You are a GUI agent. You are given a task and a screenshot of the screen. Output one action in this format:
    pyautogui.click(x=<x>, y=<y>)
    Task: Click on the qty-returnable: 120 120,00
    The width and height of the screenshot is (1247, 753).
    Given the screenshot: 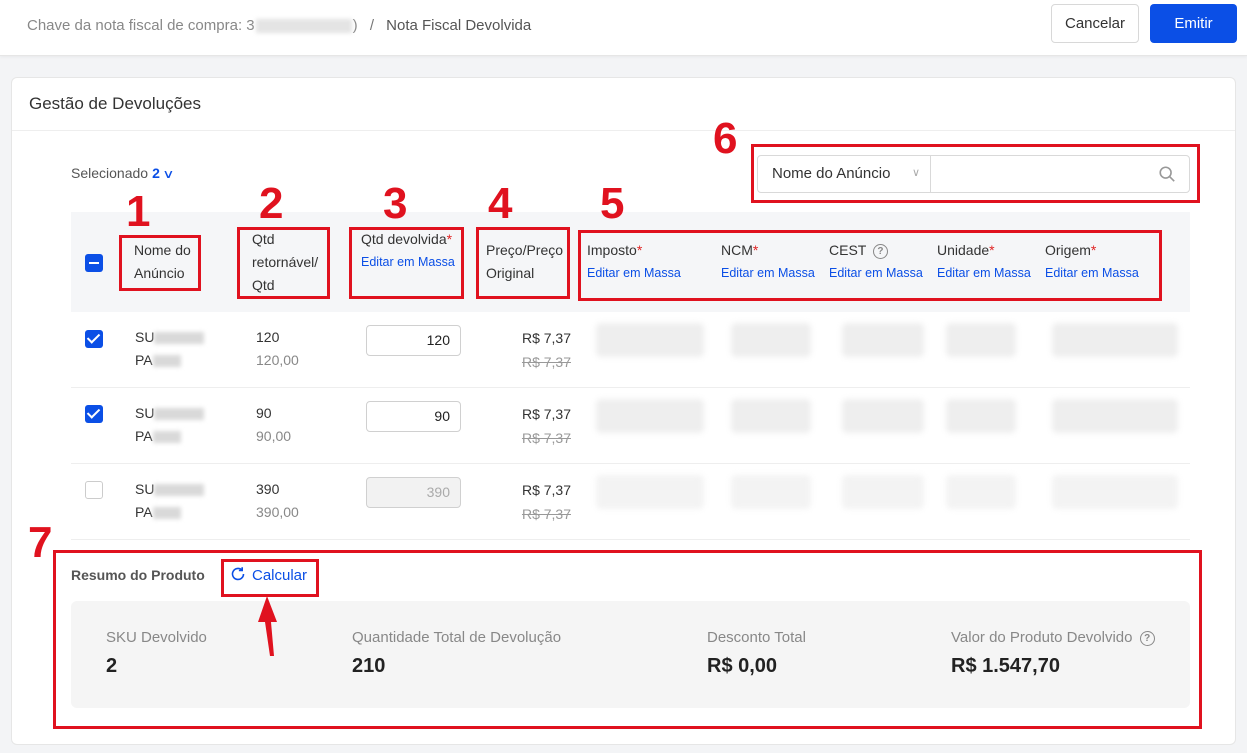 What is the action you would take?
    pyautogui.click(x=277, y=349)
    